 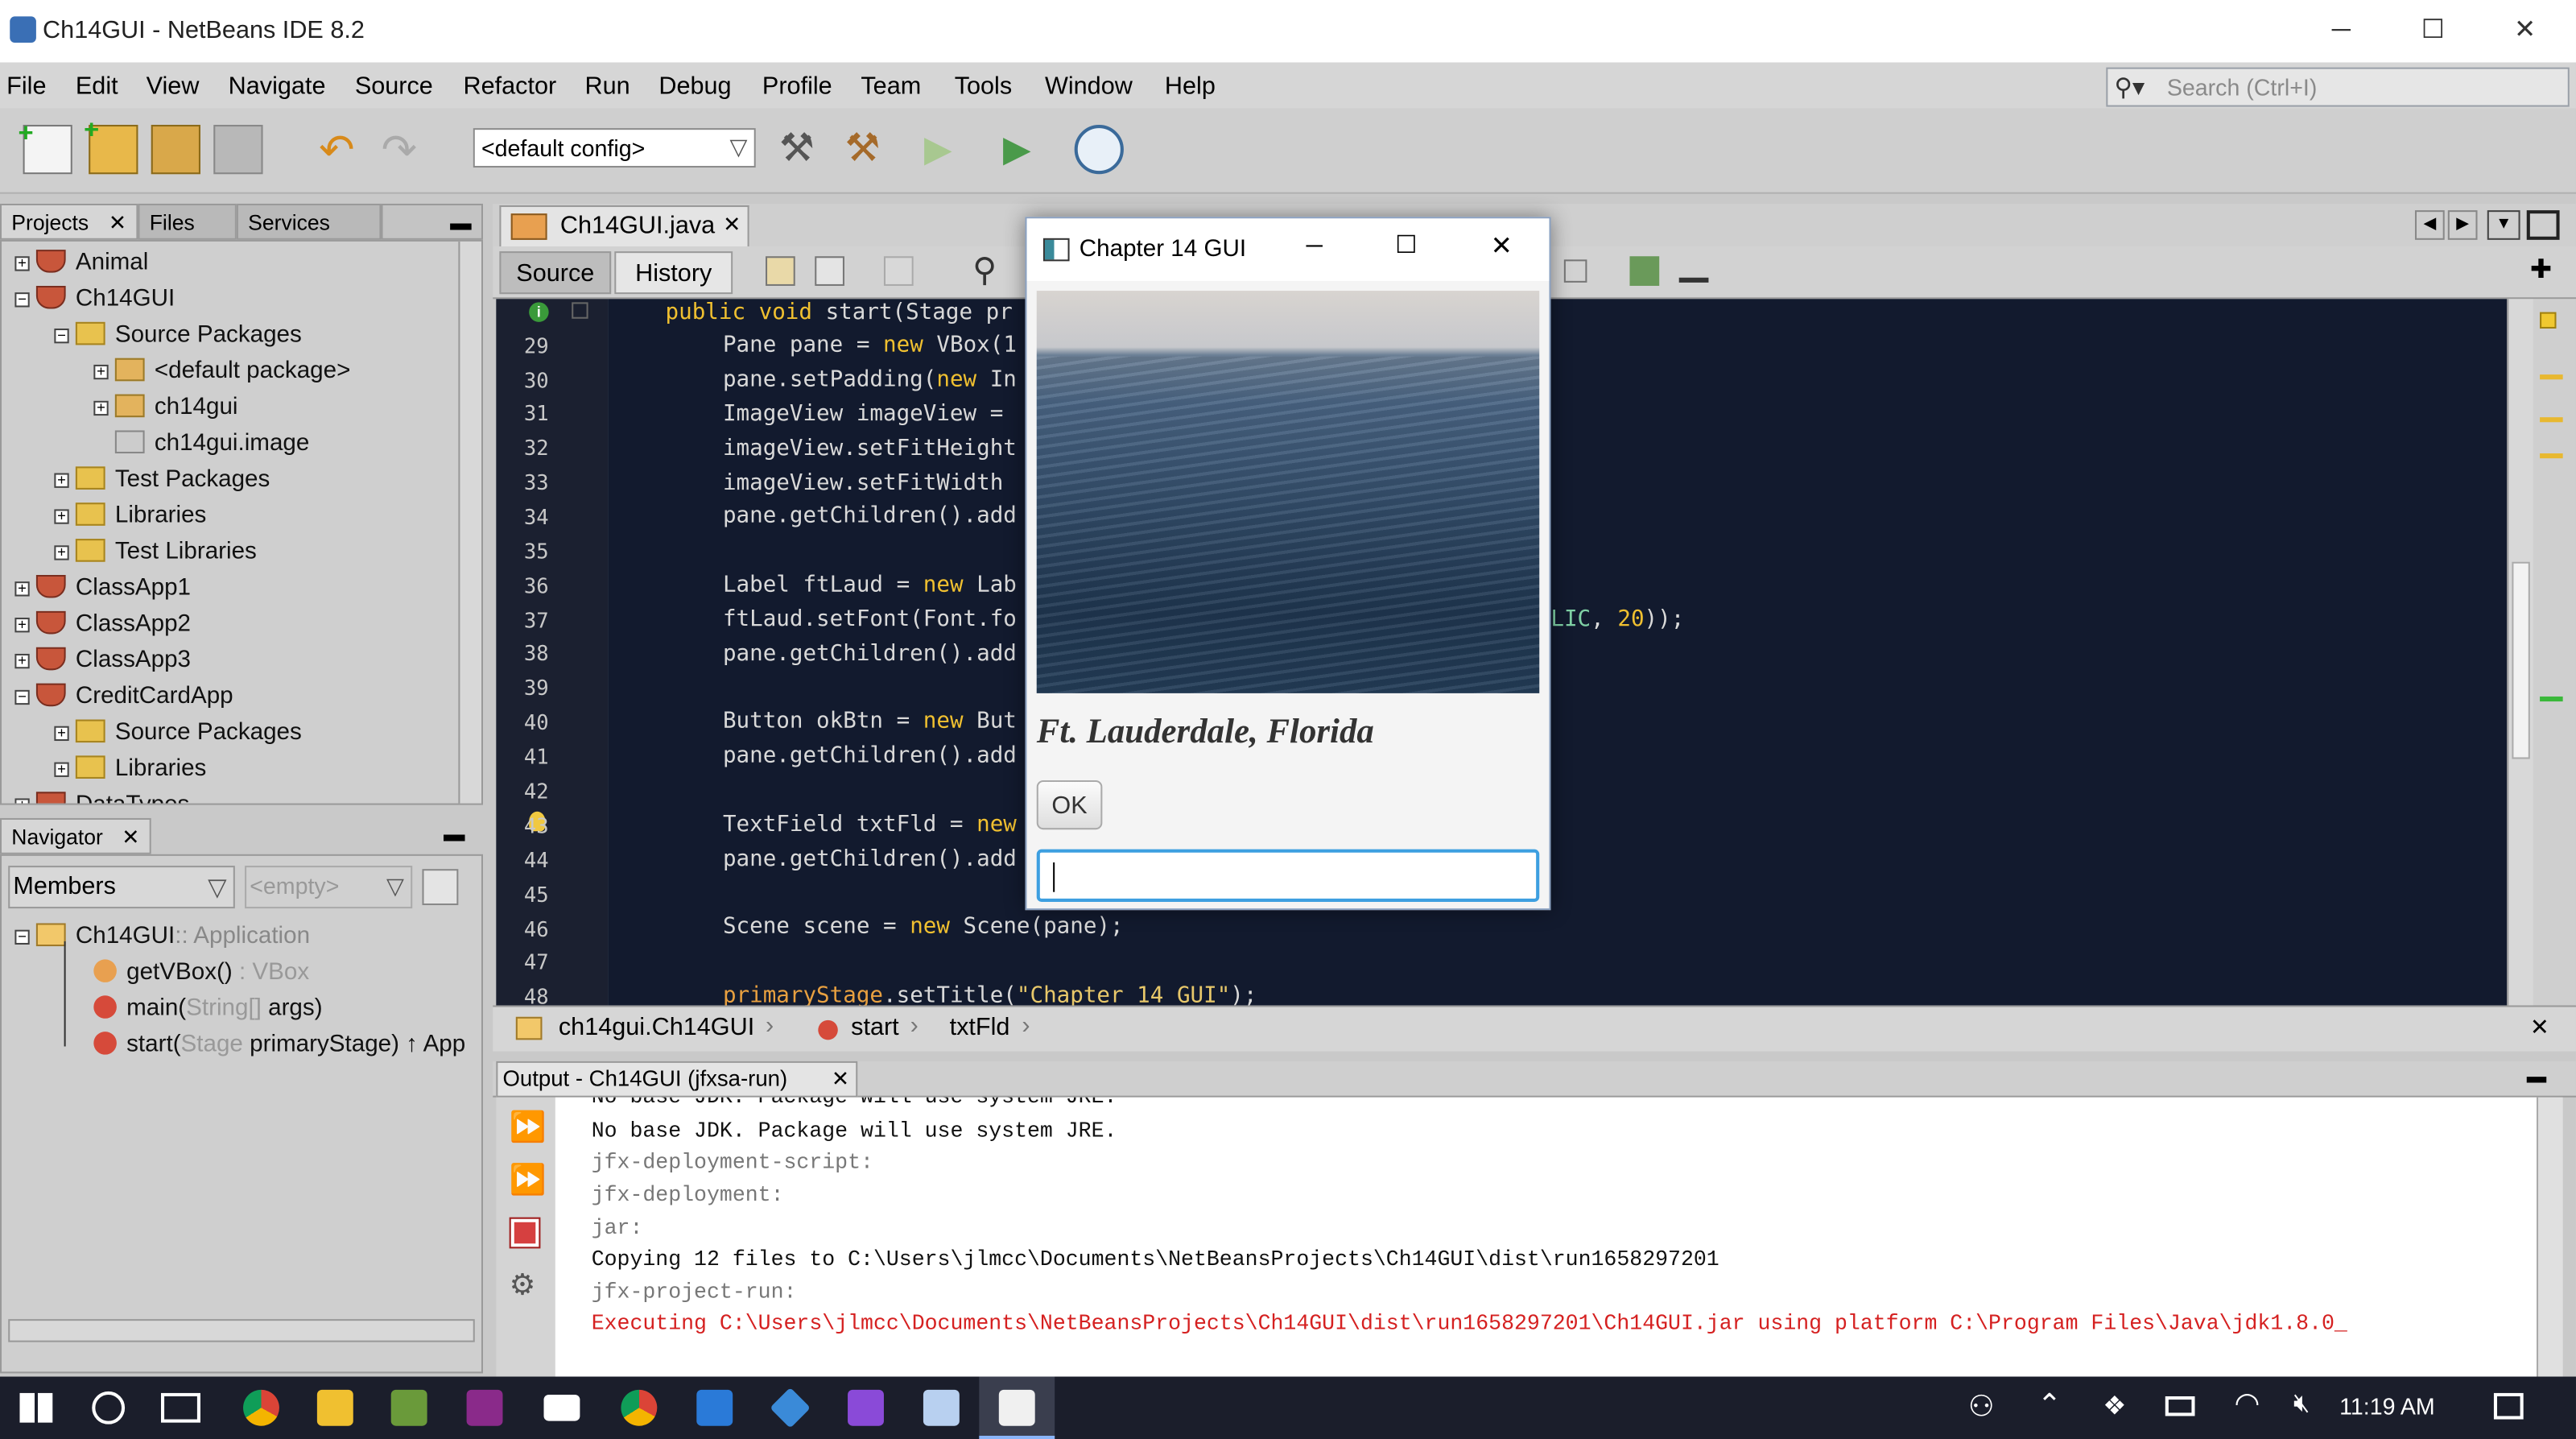 What do you see at coordinates (561, 1407) in the screenshot?
I see `mail-icon` at bounding box center [561, 1407].